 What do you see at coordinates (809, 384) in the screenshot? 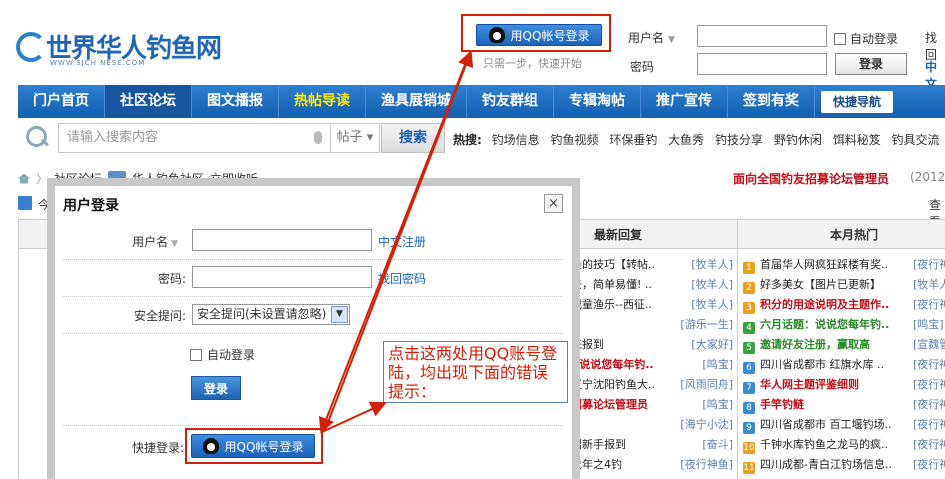
I see `row-title: 华人网主题评鉴细则` at bounding box center [809, 384].